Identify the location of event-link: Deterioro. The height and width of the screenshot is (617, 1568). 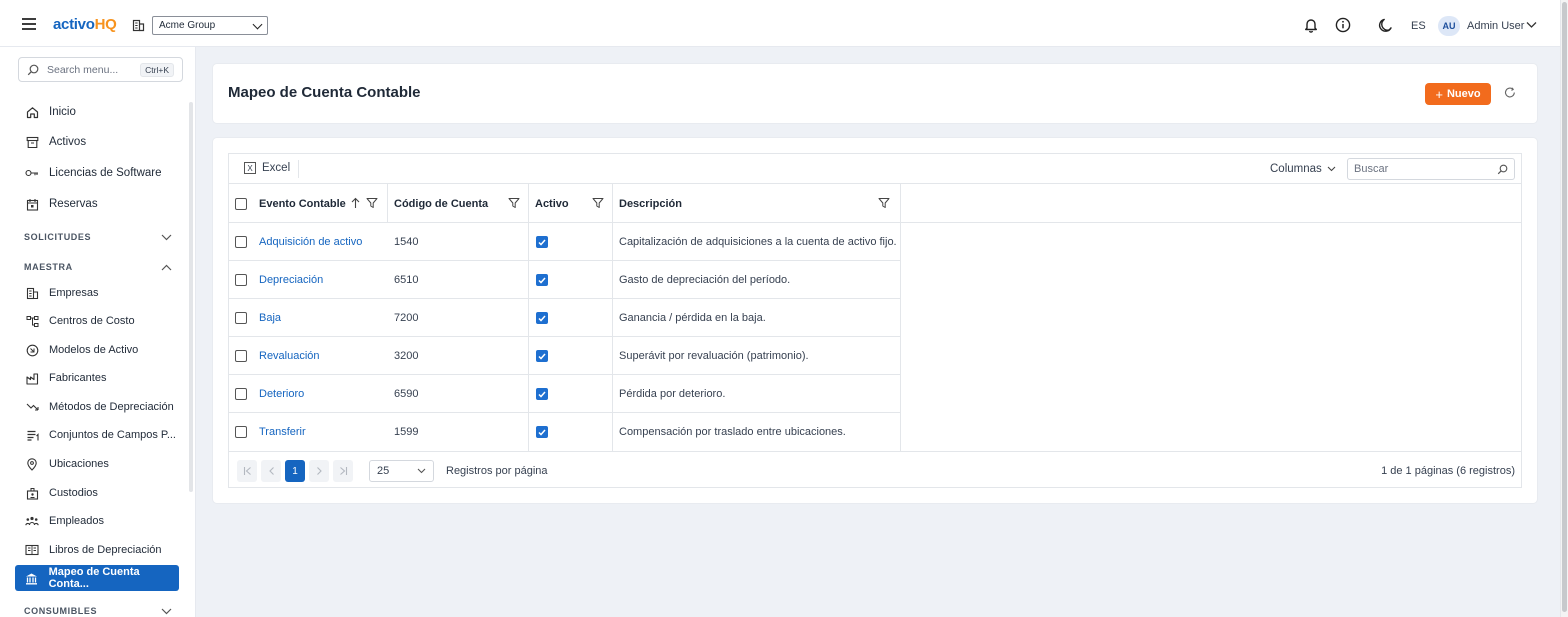
(281, 394).